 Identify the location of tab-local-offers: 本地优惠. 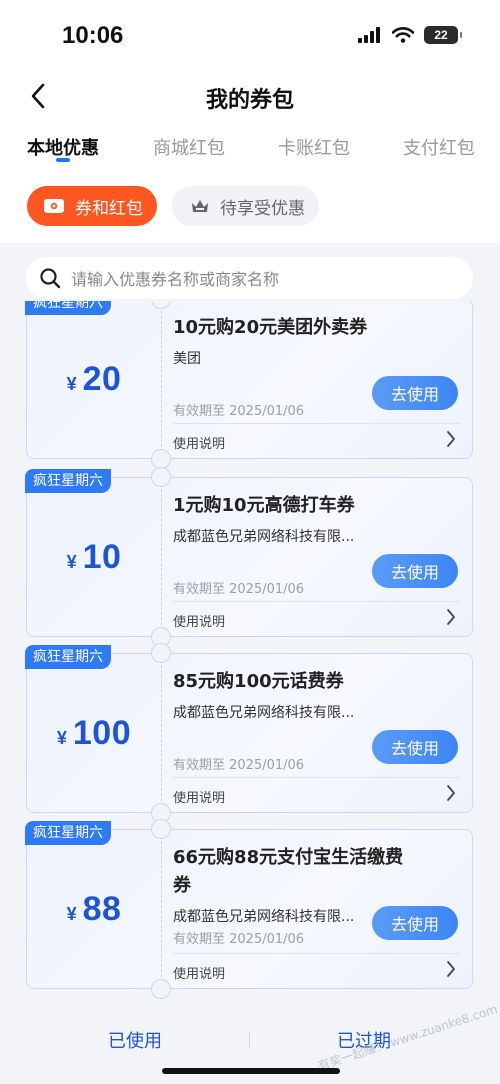
(63, 147).